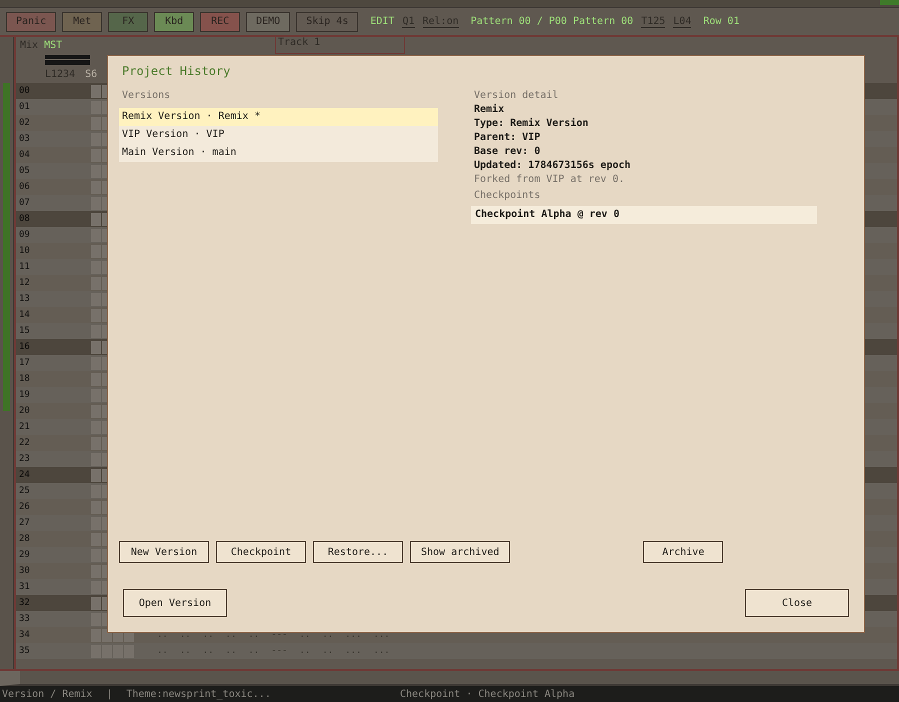  What do you see at coordinates (24, 427) in the screenshot?
I see `row-number: 21` at bounding box center [24, 427].